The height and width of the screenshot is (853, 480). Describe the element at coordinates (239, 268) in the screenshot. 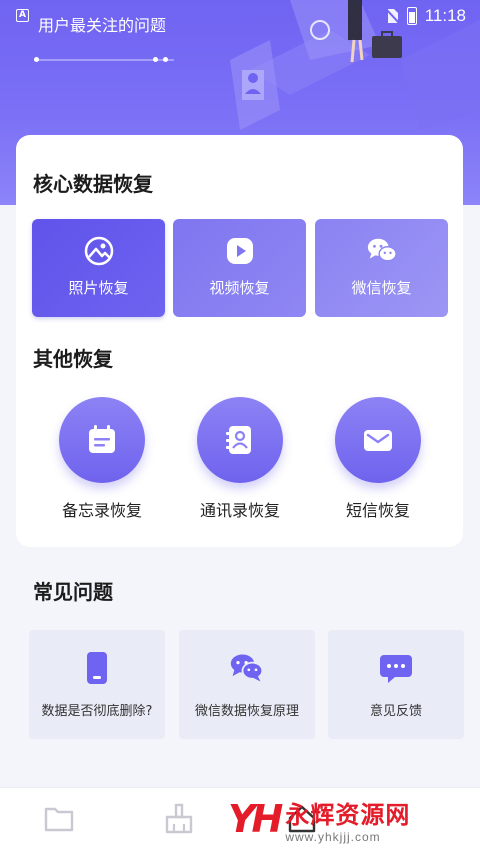

I see `video-recovery-button: 视频恢复` at that location.